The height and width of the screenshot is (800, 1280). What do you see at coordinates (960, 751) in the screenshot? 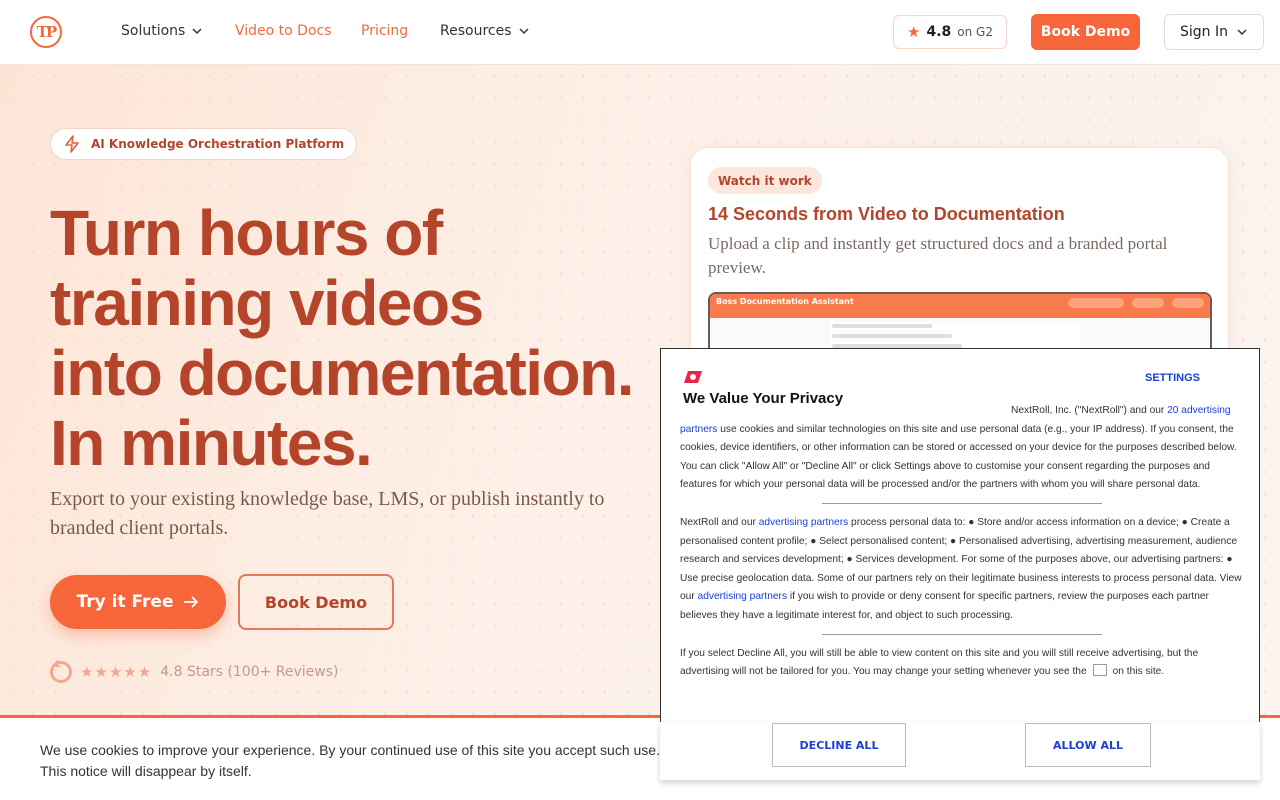
I see `privacy-dialog-footer: DECLINE ALL ALLOW ALL` at bounding box center [960, 751].